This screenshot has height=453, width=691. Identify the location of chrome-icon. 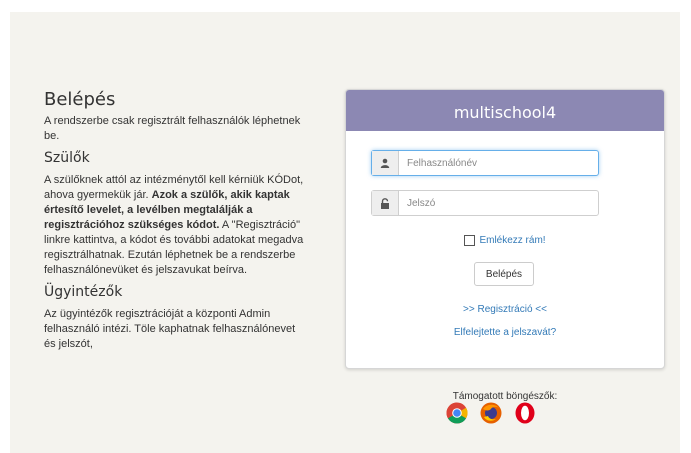
(457, 413).